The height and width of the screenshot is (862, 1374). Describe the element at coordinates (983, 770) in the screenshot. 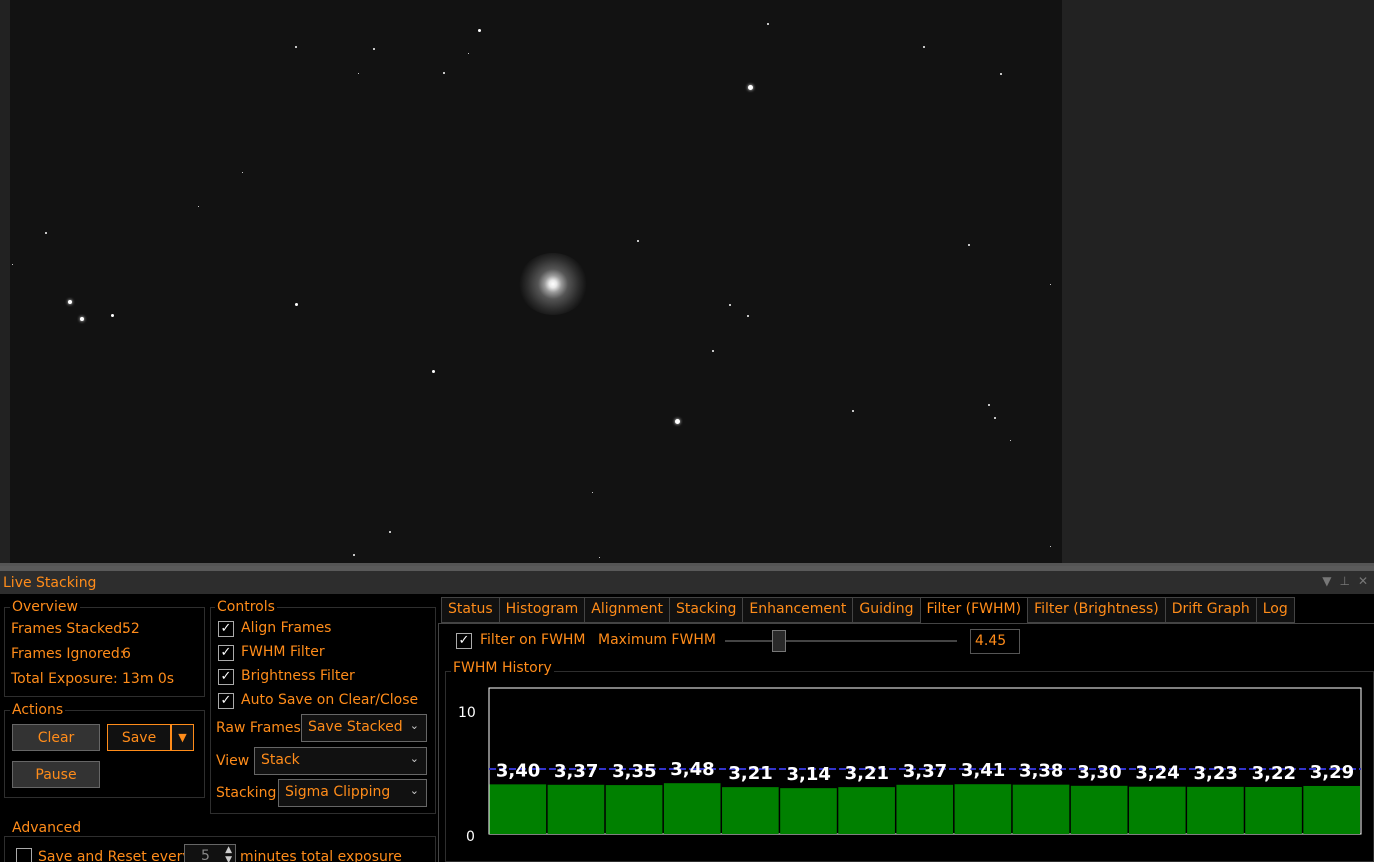

I see `data-label: 3,41` at that location.